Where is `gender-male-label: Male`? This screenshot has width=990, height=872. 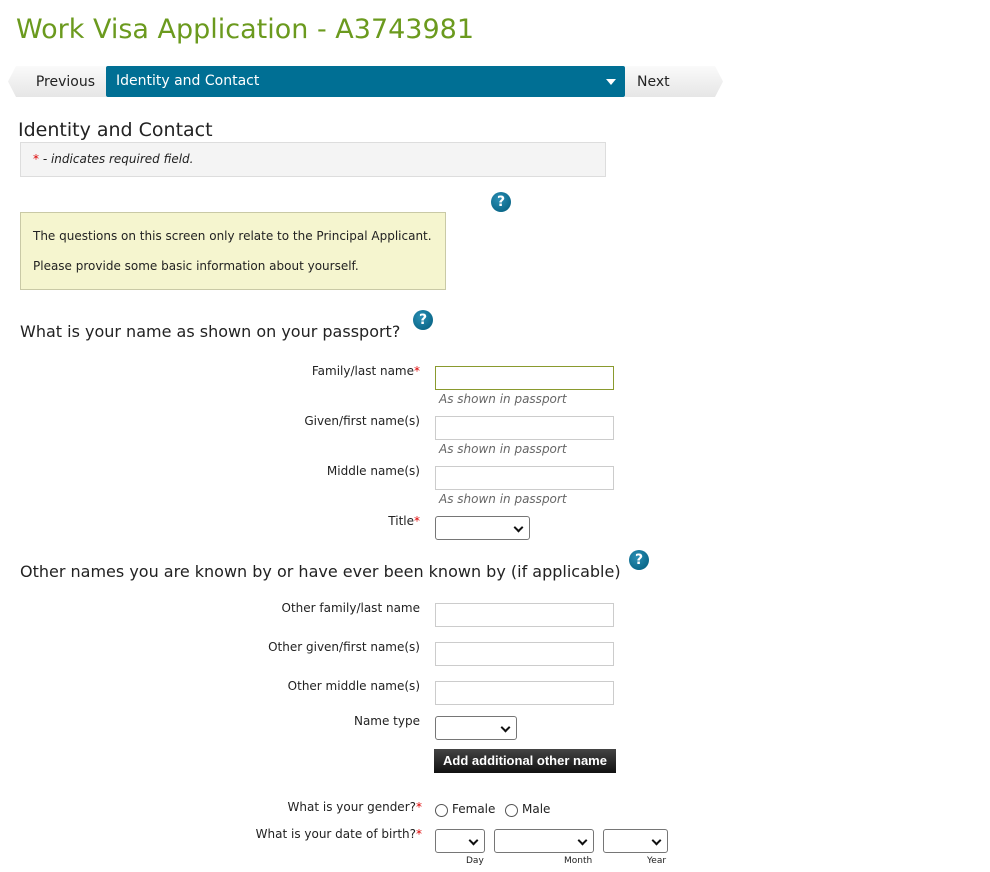
gender-male-label: Male is located at coordinates (536, 809).